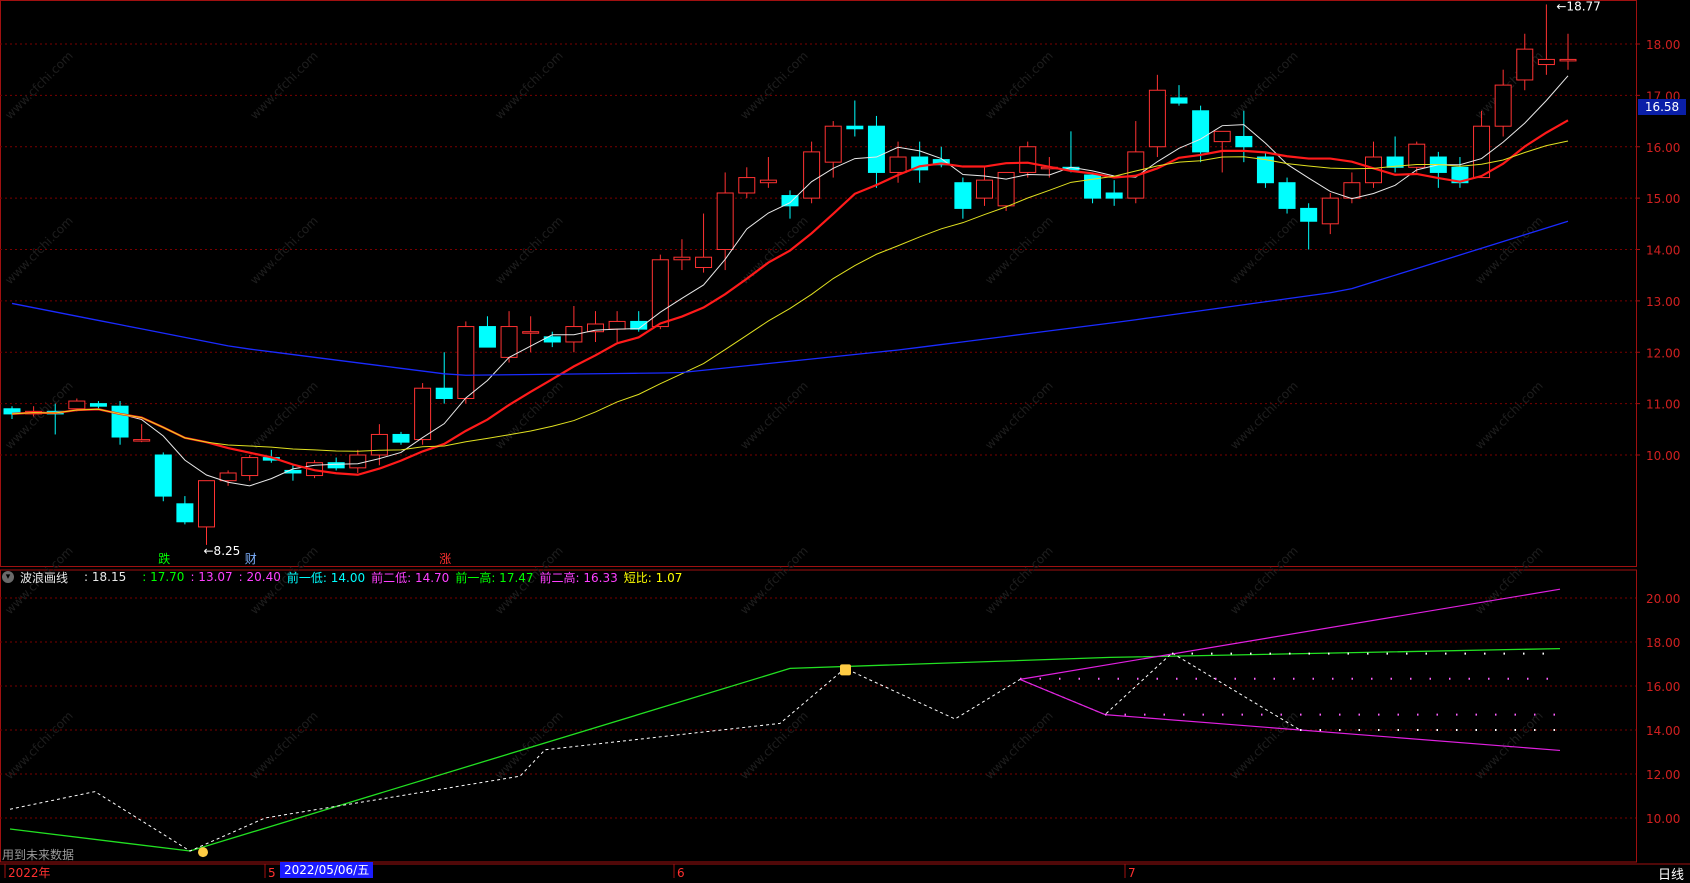 The width and height of the screenshot is (1690, 883). I want to click on low-label: ←8.25, so click(222, 551).